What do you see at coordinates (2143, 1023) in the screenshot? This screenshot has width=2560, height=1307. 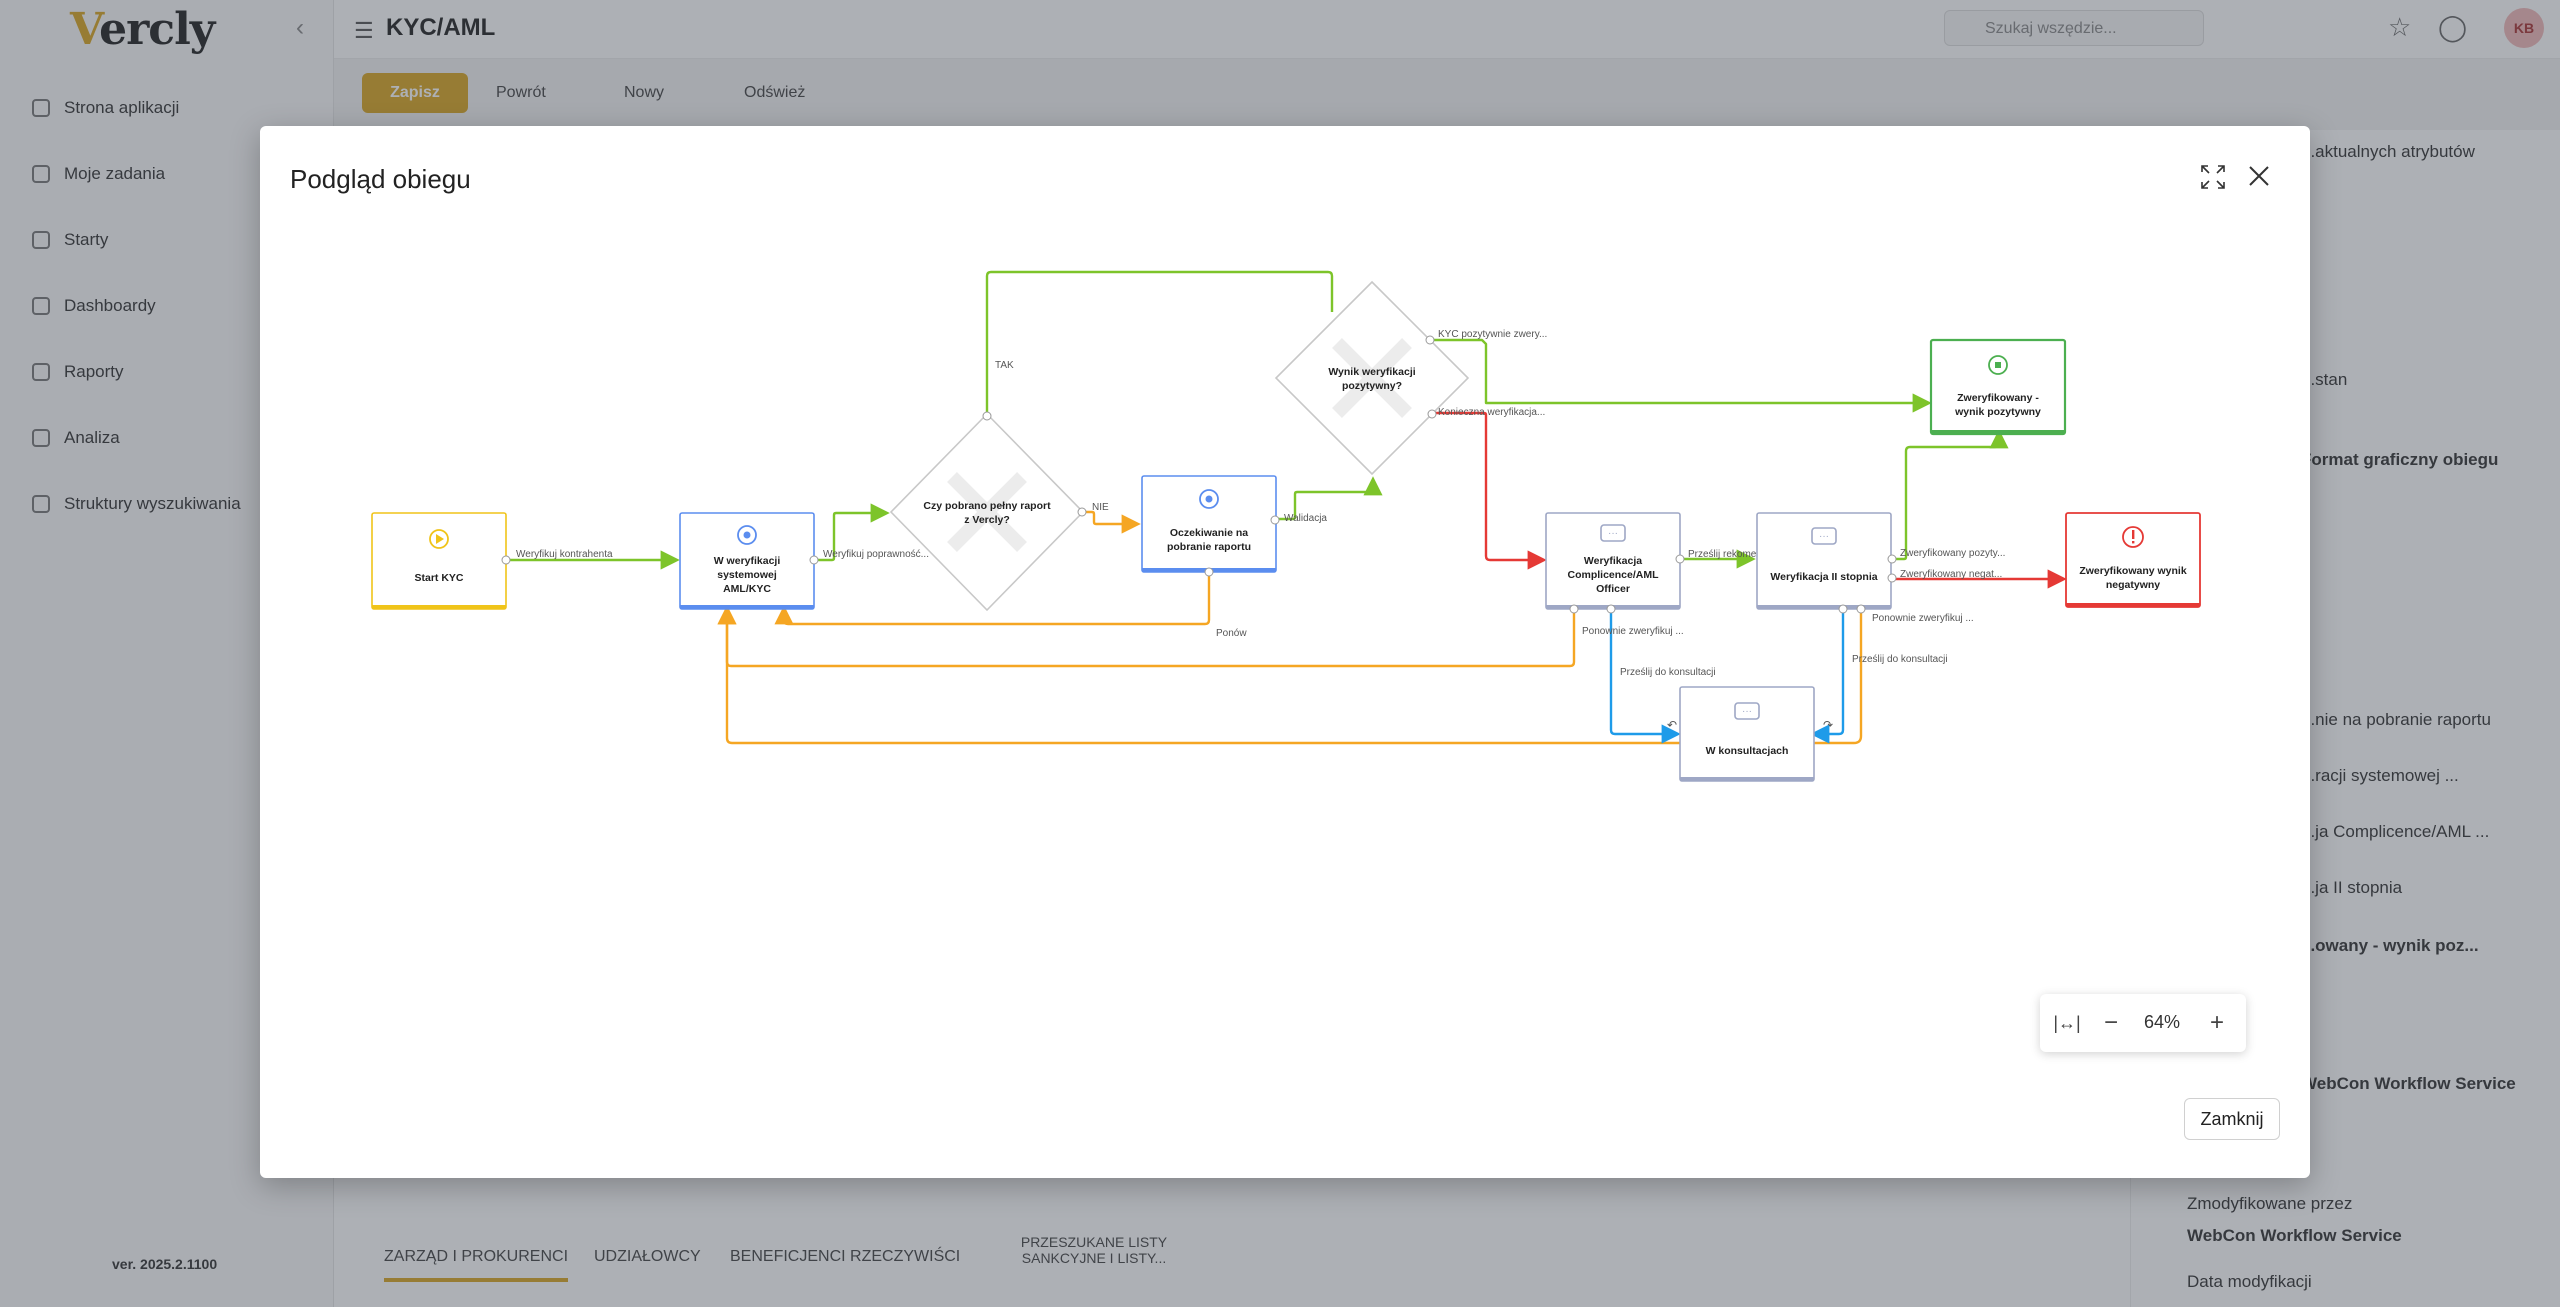 I see `zoom-controls: |↔| − 64% +` at bounding box center [2143, 1023].